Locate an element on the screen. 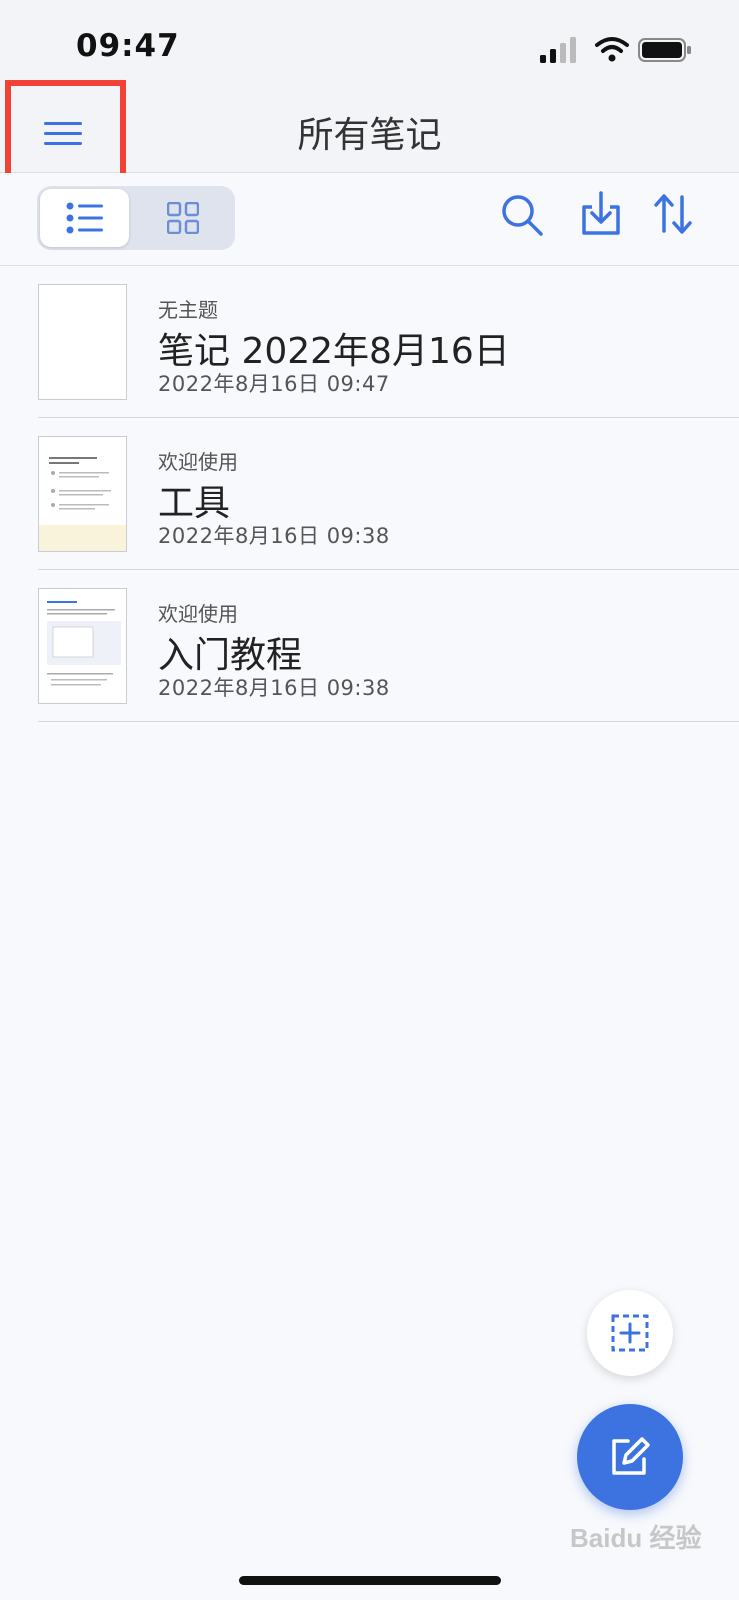  note-title: 笔记 2022年8月16日 is located at coordinates (334, 351).